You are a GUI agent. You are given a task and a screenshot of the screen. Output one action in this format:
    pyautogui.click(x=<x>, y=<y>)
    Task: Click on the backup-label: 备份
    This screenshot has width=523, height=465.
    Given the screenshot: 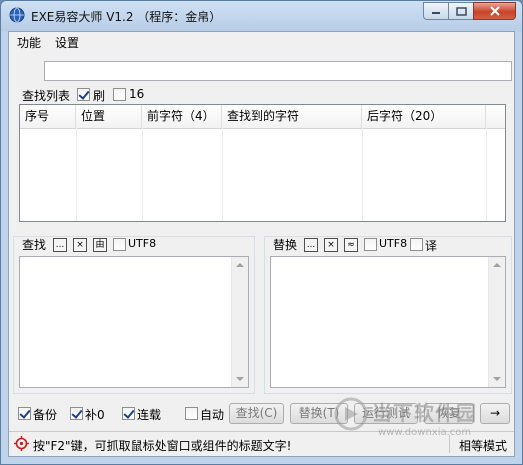 What is the action you would take?
    pyautogui.click(x=45, y=415)
    